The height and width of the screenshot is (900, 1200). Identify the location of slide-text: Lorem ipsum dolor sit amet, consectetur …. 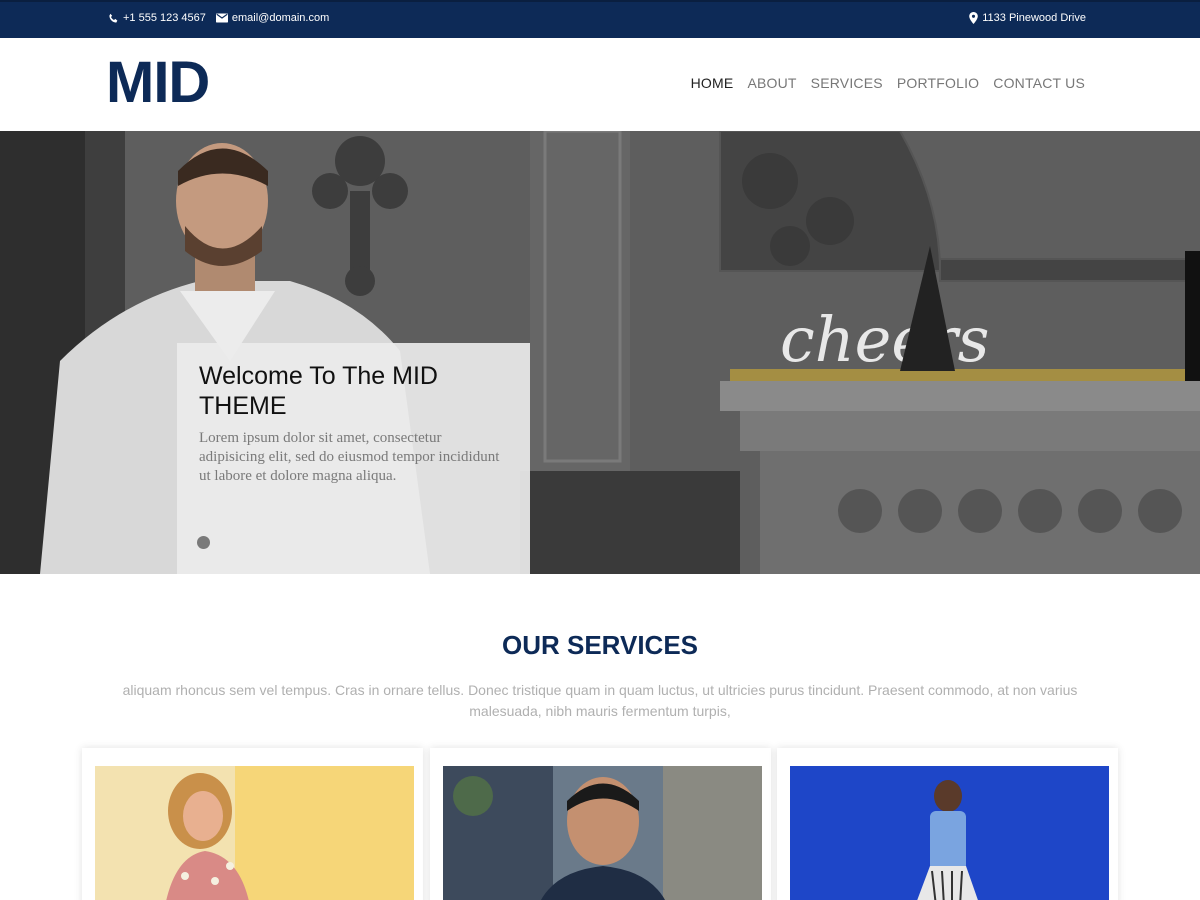
(349, 457).